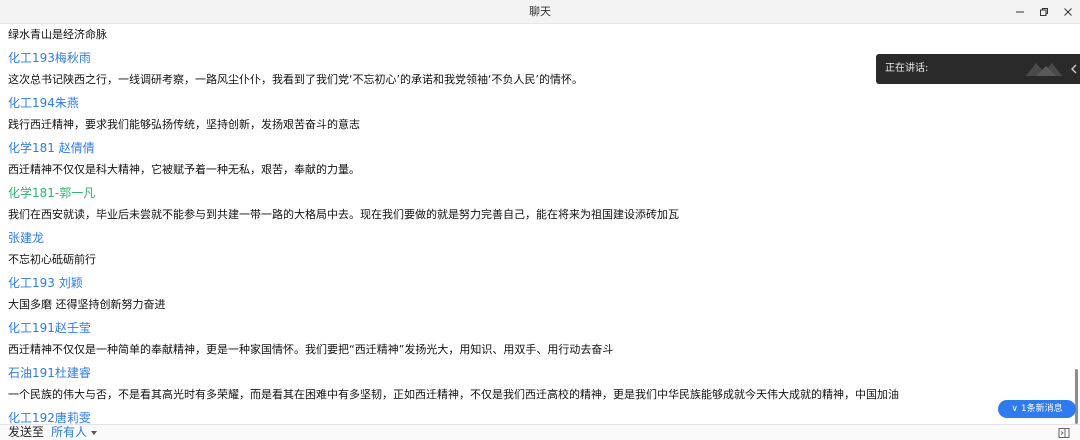 The width and height of the screenshot is (1080, 440). I want to click on recipient-dropdown: 所有人, so click(69, 432).